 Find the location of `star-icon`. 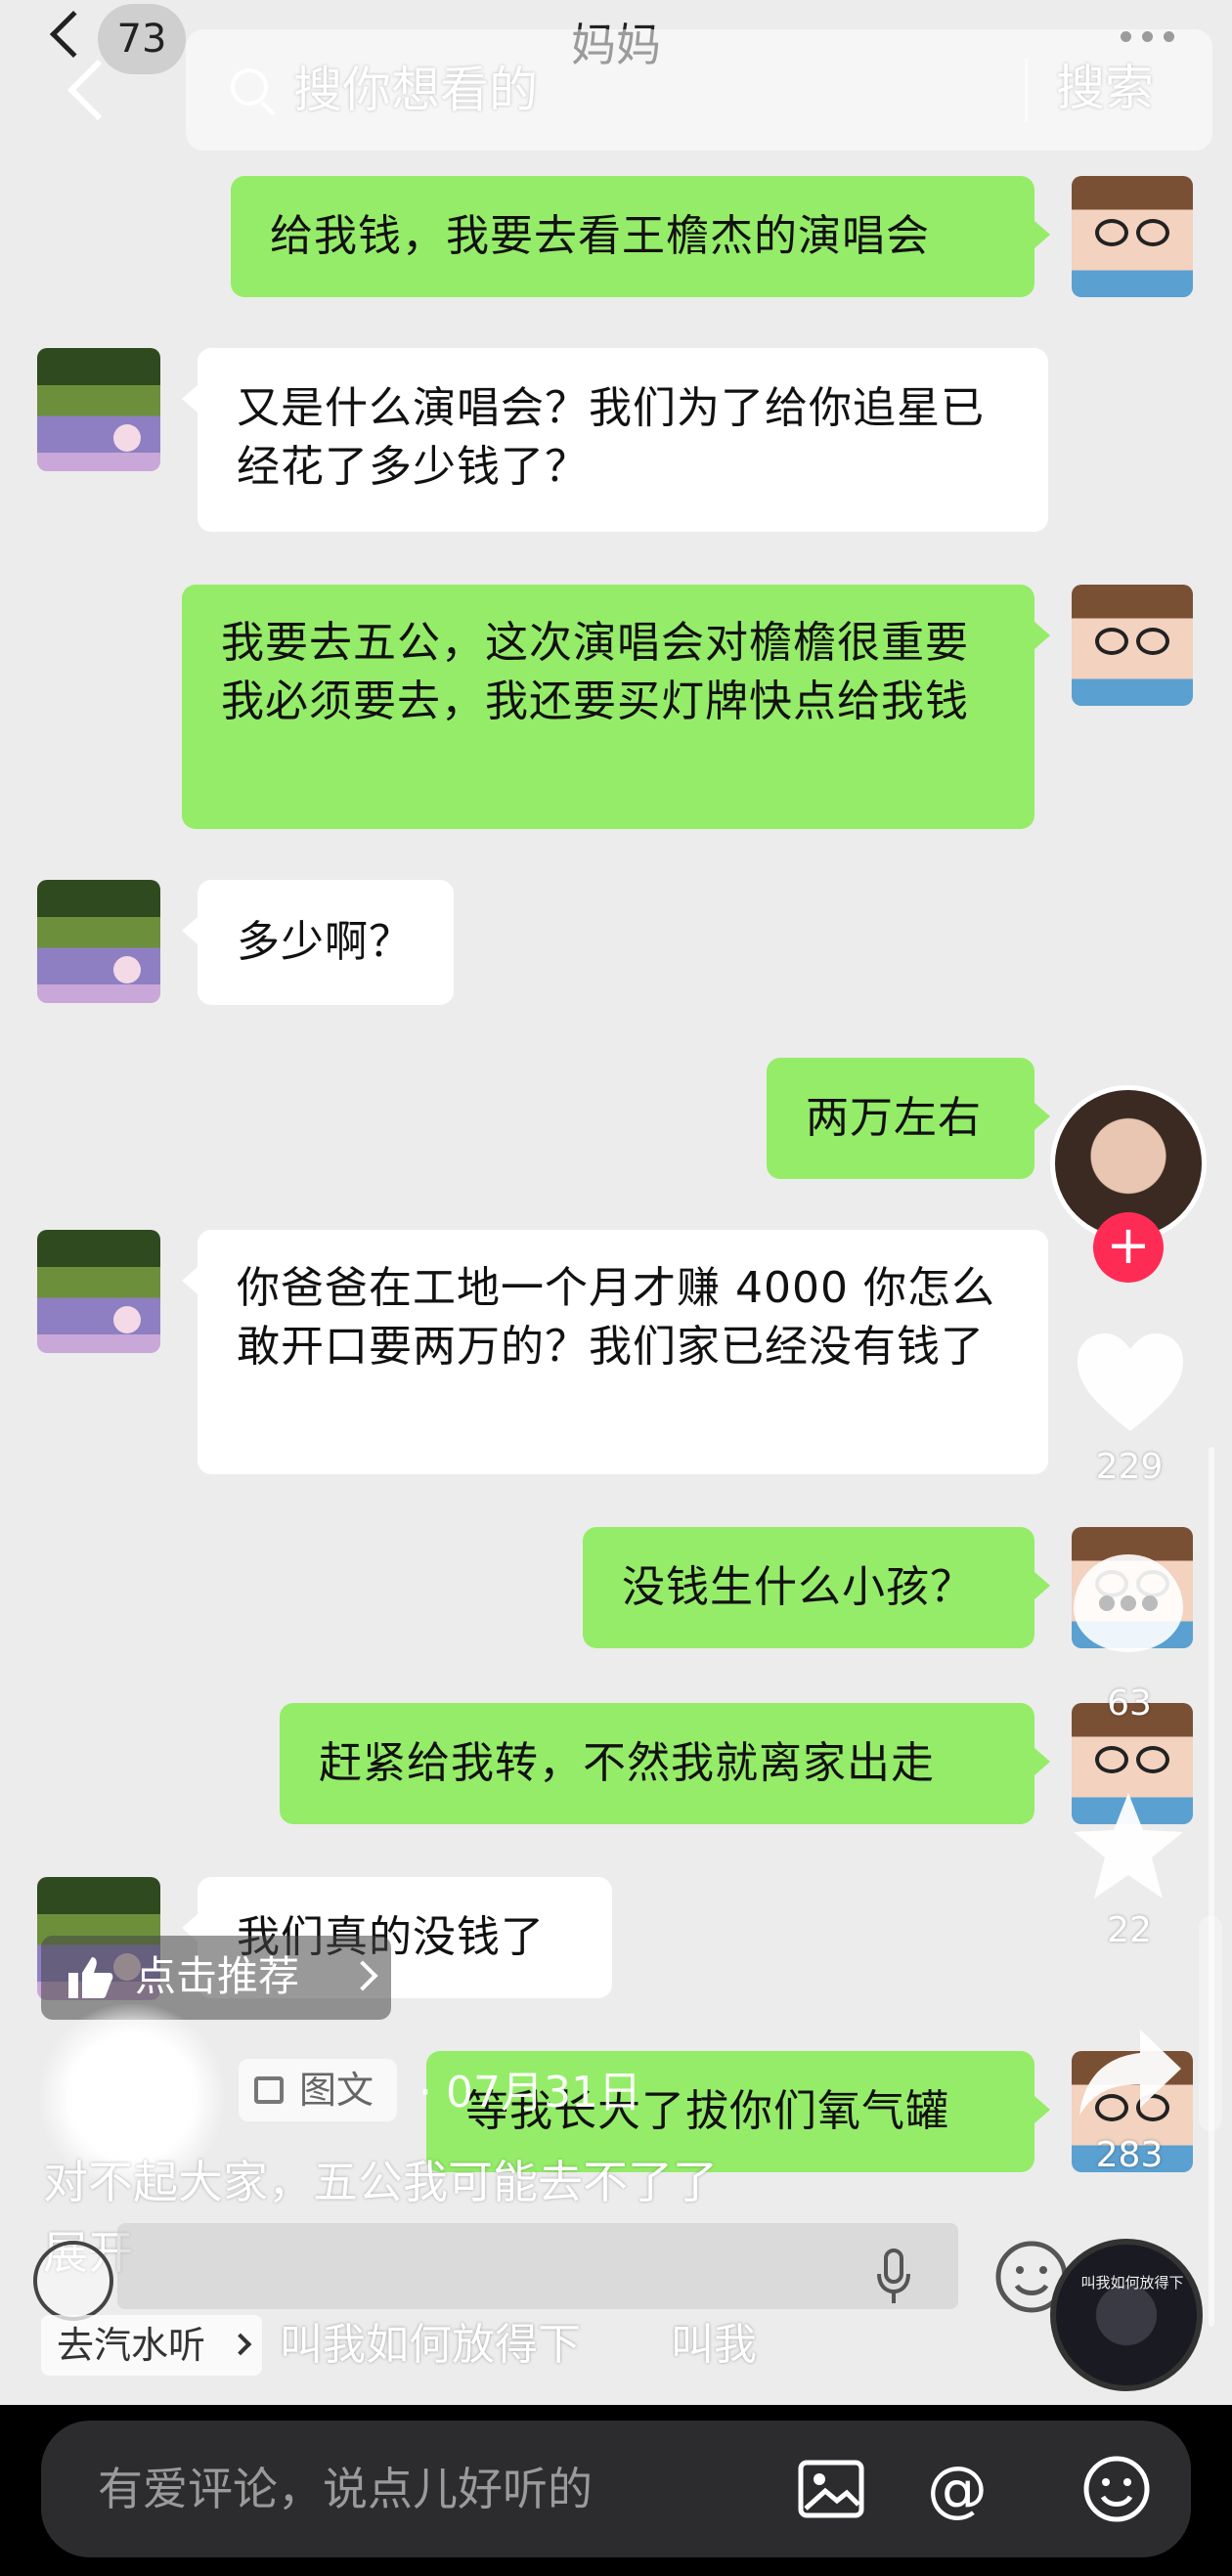

star-icon is located at coordinates (1128, 1845).